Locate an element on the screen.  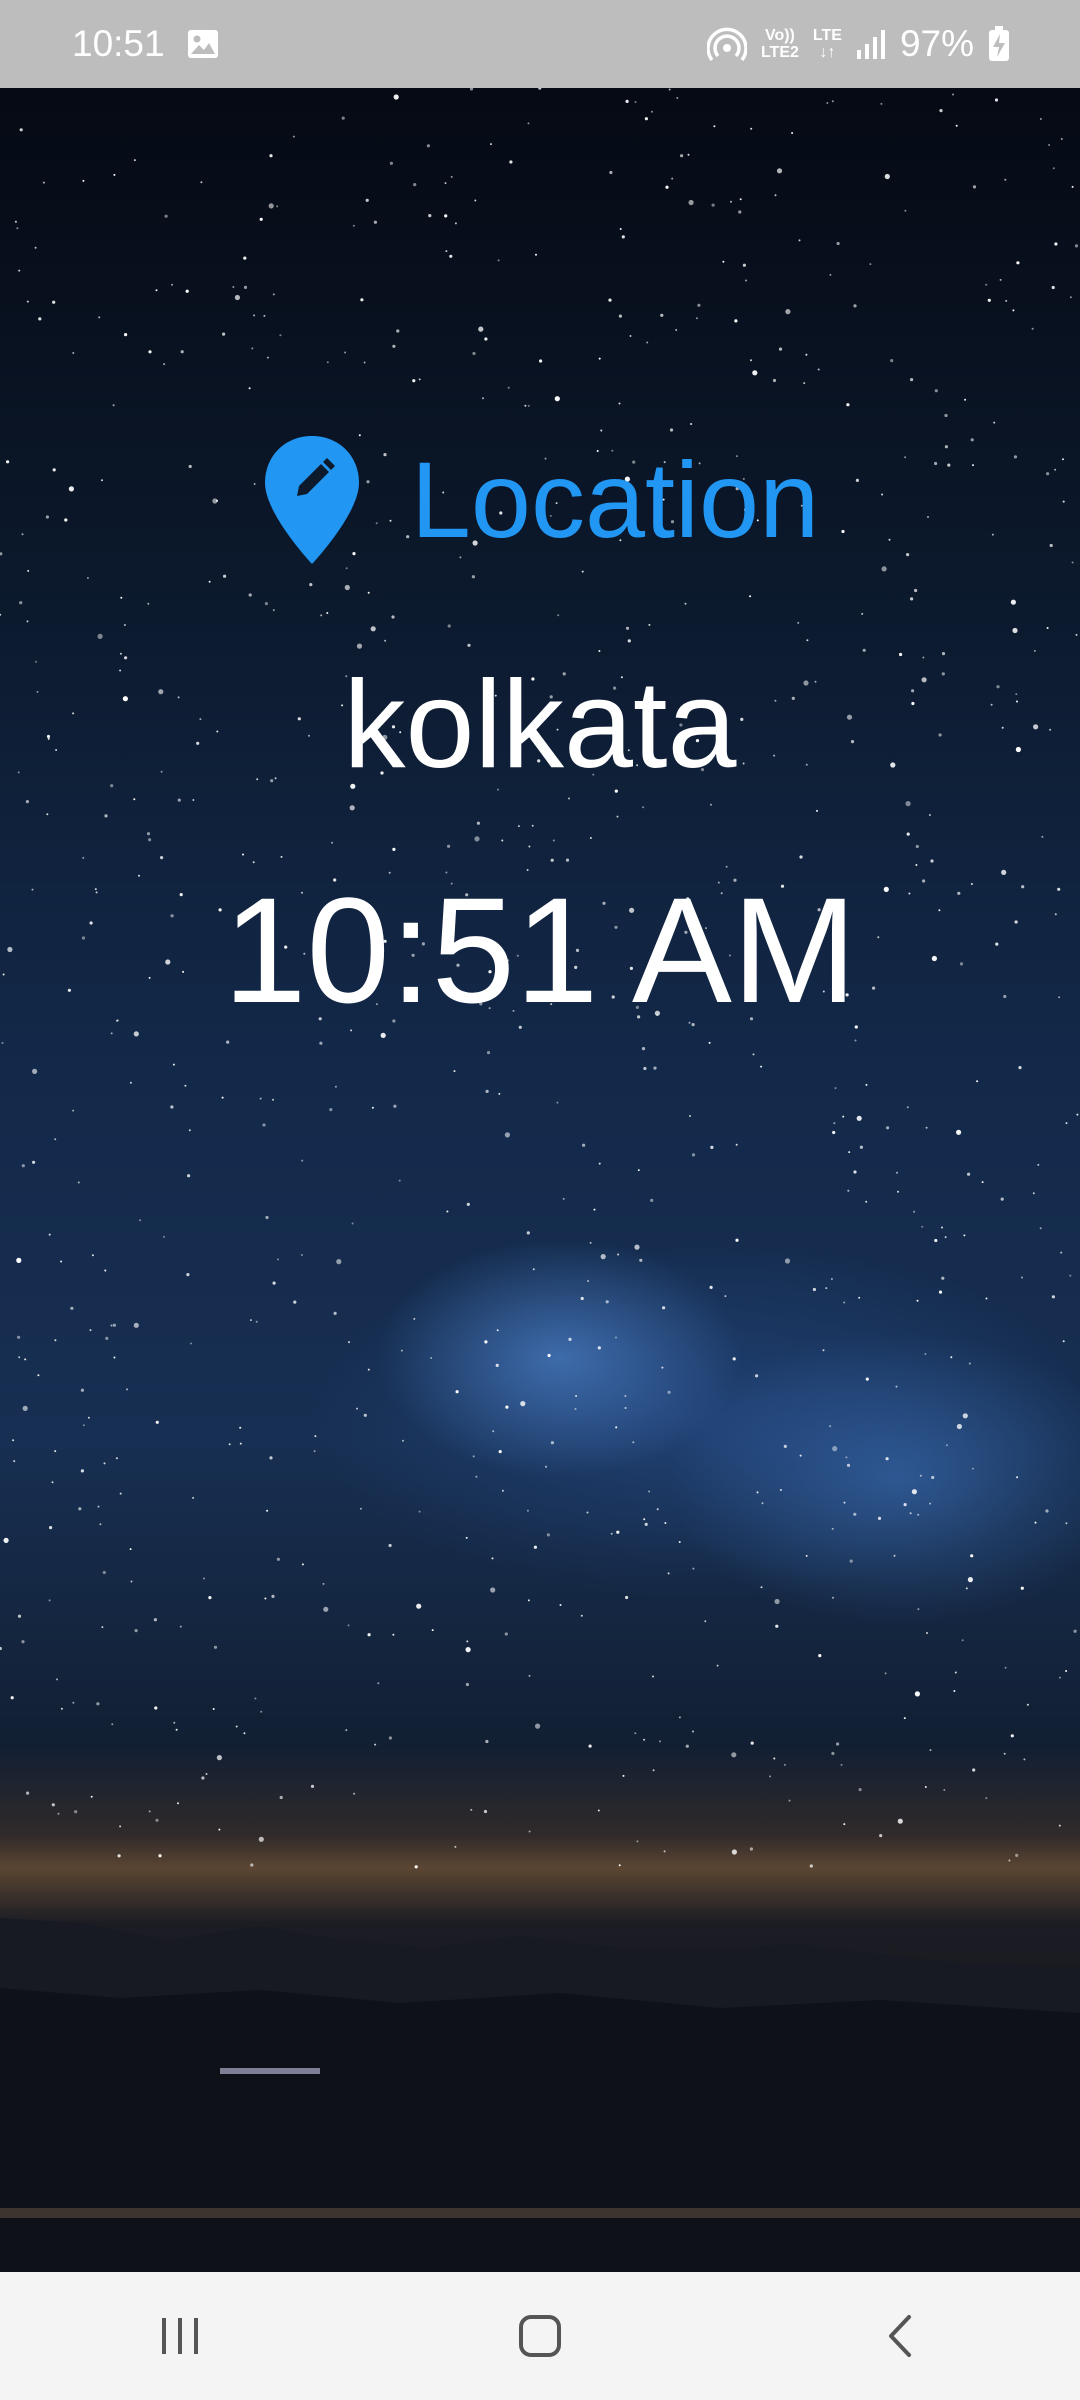
back-button is located at coordinates (900, 2336).